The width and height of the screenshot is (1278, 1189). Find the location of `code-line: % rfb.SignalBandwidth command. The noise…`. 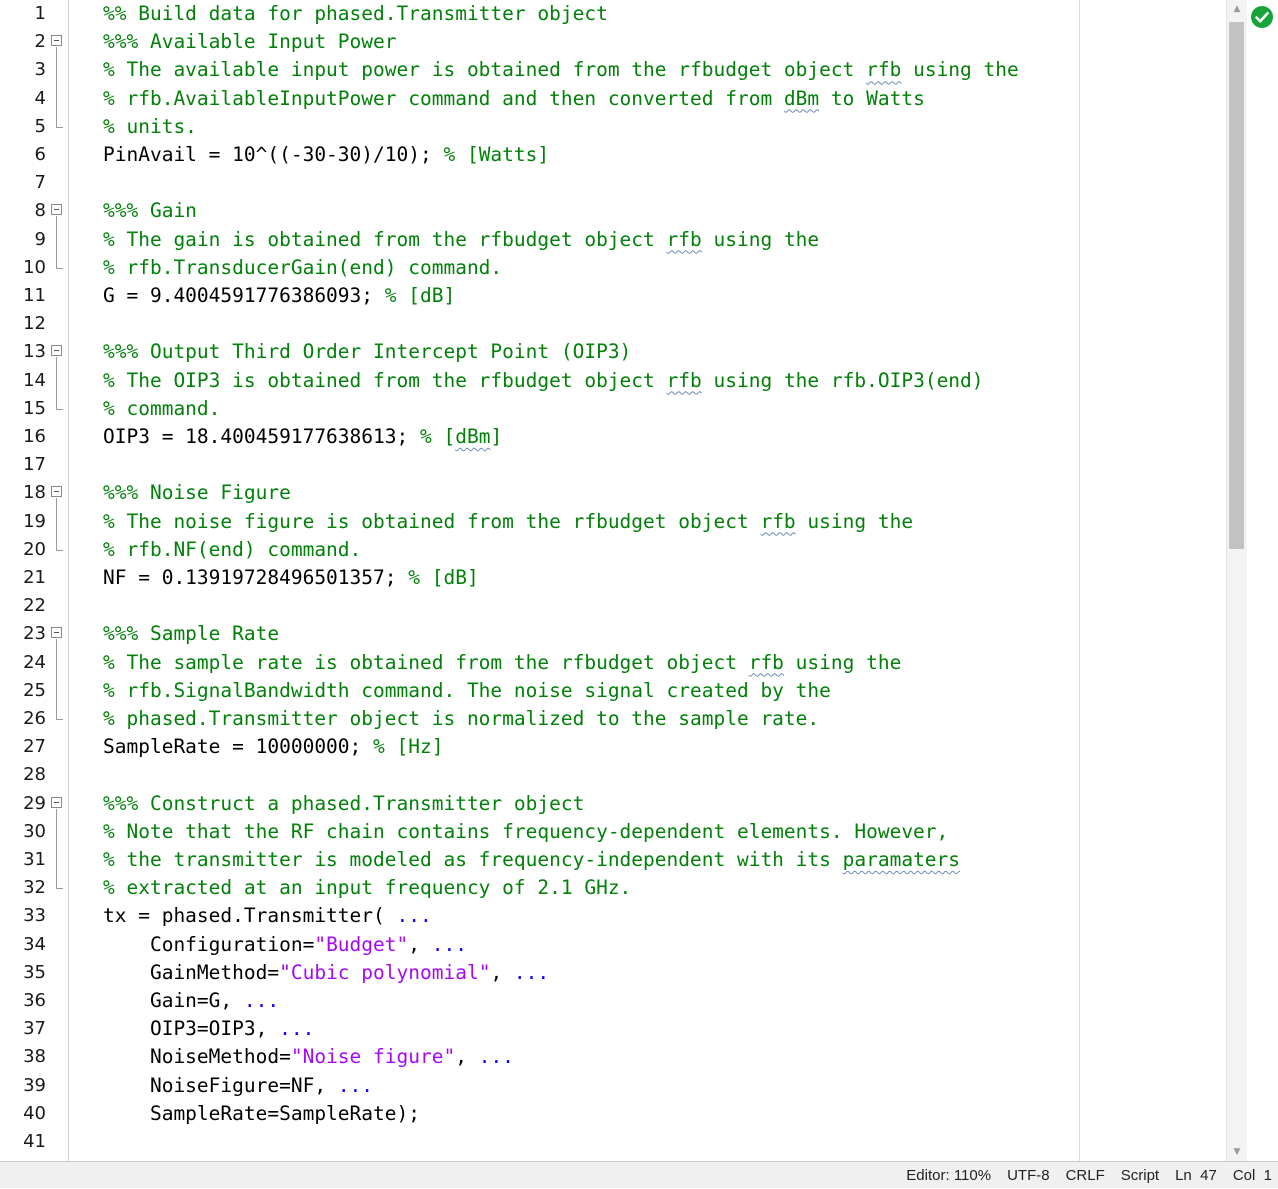

code-line: % rfb.SignalBandwidth command. The noise… is located at coordinates (467, 691).